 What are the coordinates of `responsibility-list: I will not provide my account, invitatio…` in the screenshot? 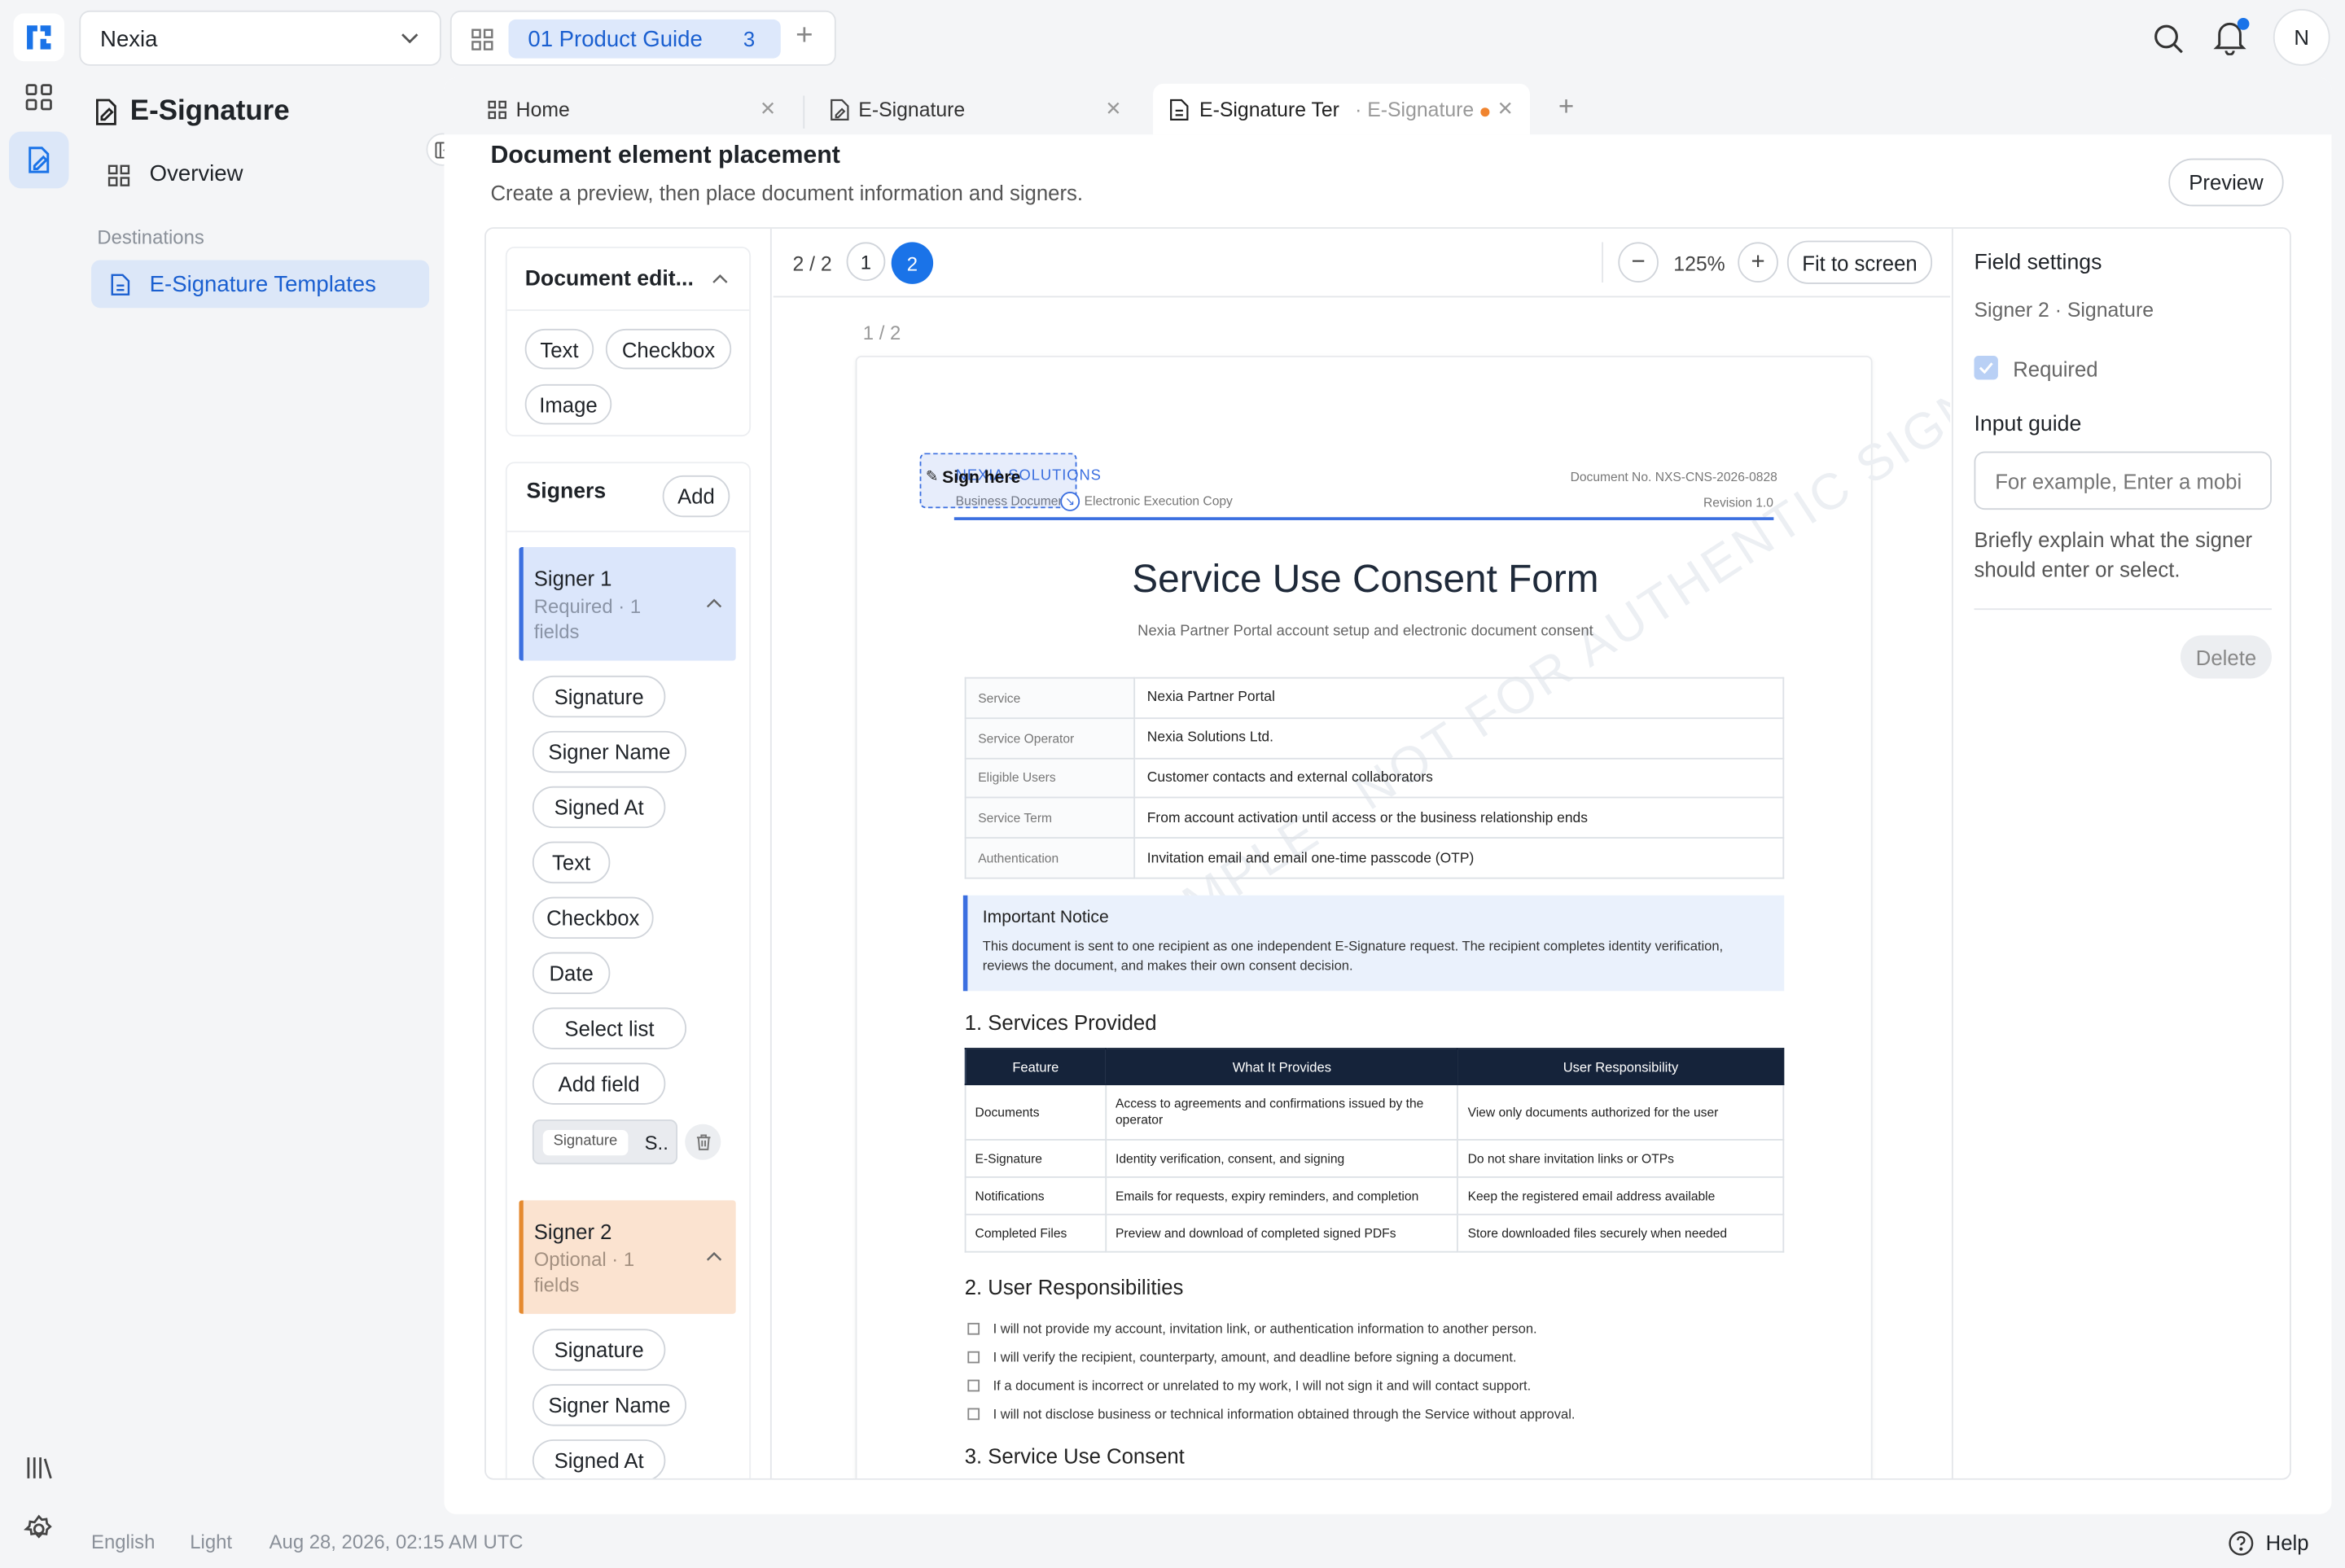 It's located at (1386, 1371).